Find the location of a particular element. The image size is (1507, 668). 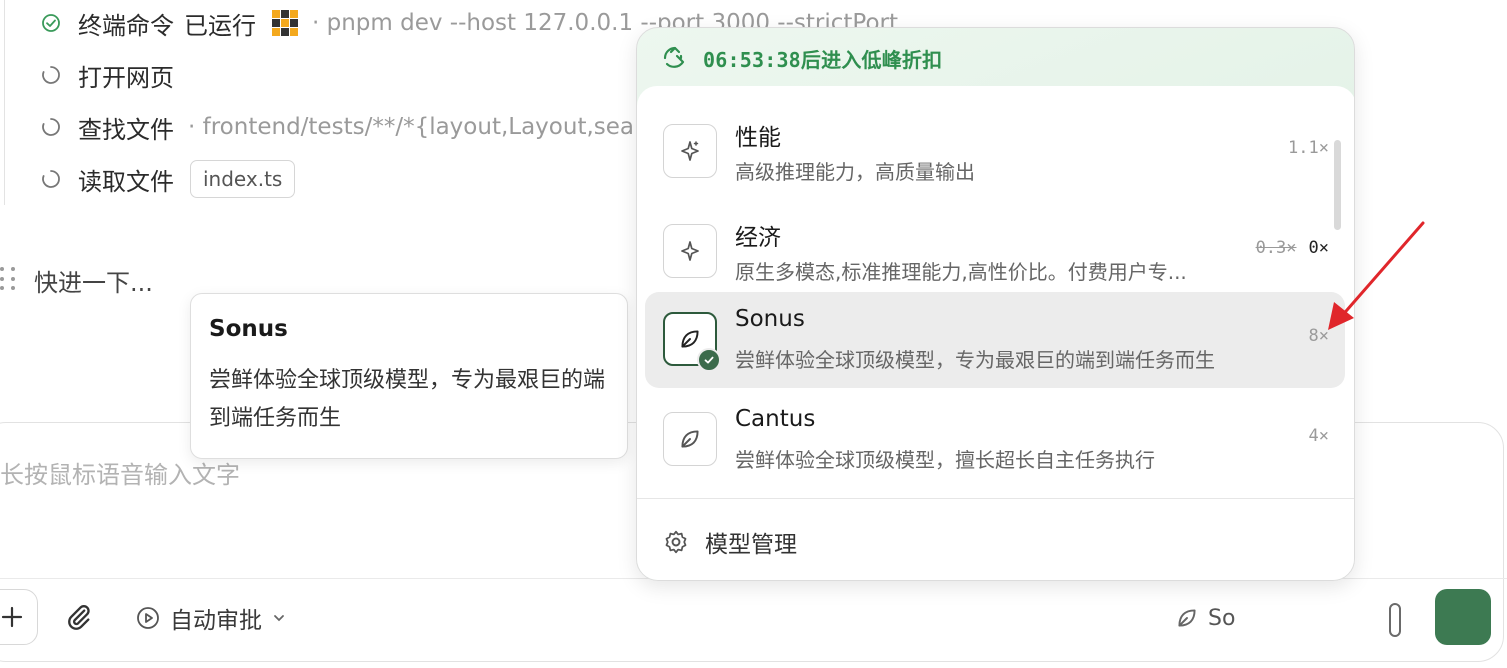

play-circle-icon is located at coordinates (148, 618).